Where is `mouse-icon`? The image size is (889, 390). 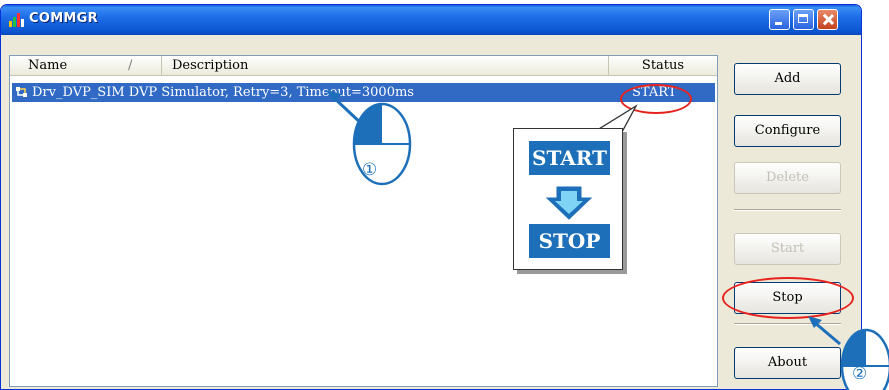
mouse-icon is located at coordinates (848, 353).